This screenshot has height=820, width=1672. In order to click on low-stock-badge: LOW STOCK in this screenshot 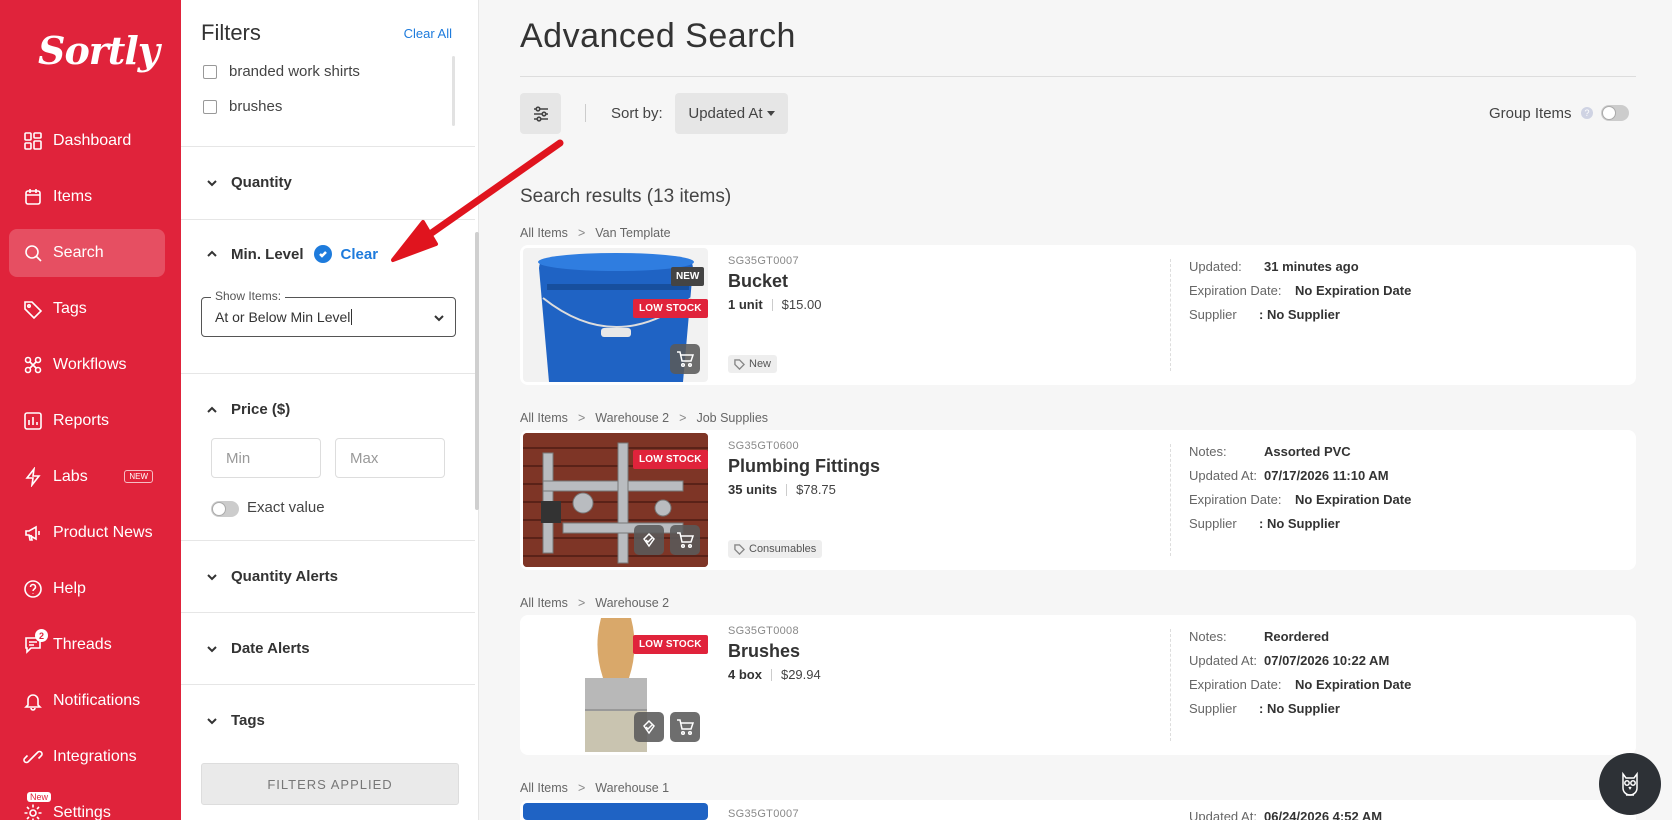, I will do `click(670, 459)`.